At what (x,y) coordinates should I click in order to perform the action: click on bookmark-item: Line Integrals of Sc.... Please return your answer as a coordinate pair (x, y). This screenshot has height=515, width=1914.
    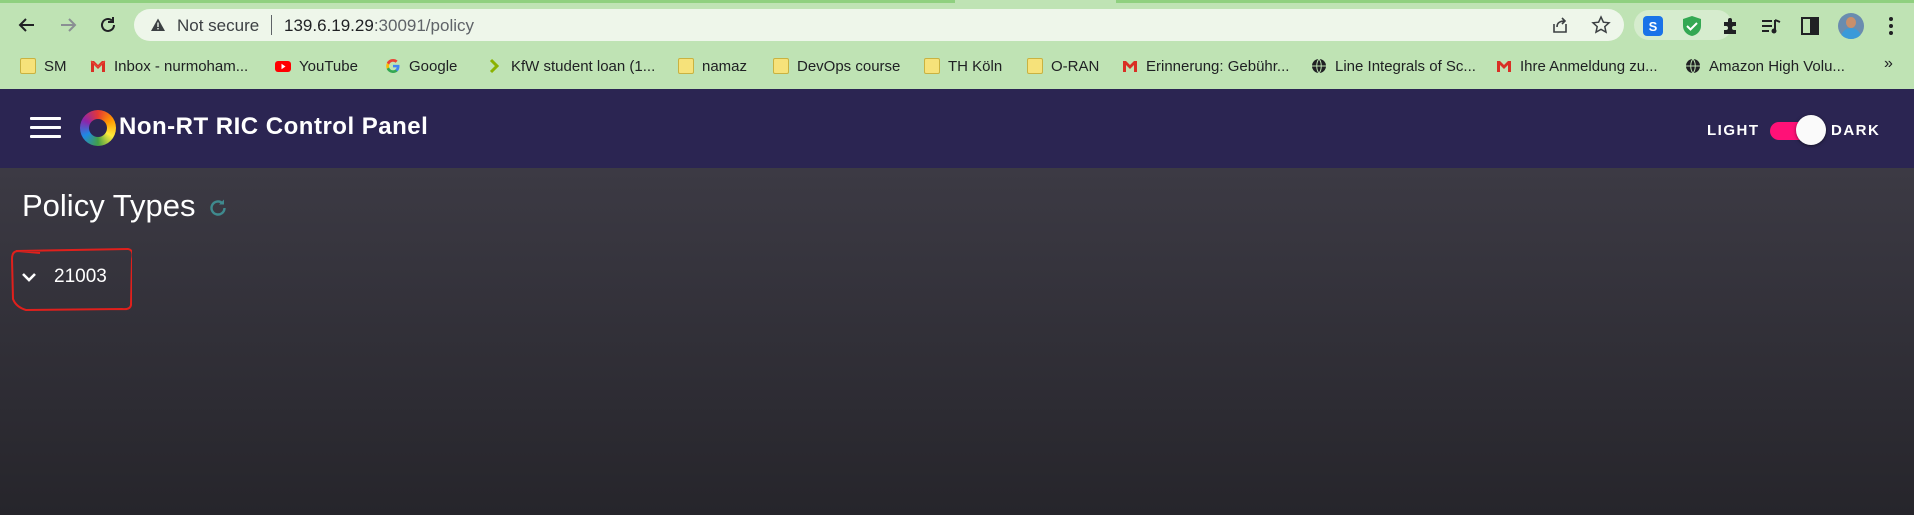
    Looking at the image, I should click on (1393, 66).